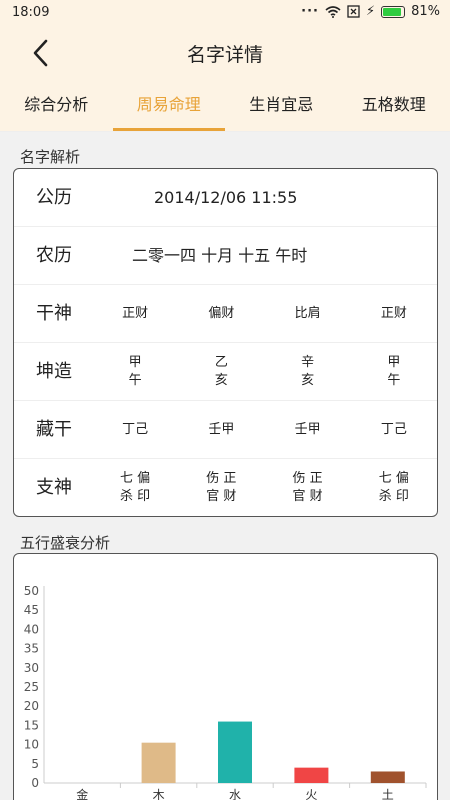 The height and width of the screenshot is (800, 450). Describe the element at coordinates (388, 794) in the screenshot. I see `x-tick-label: 土` at that location.